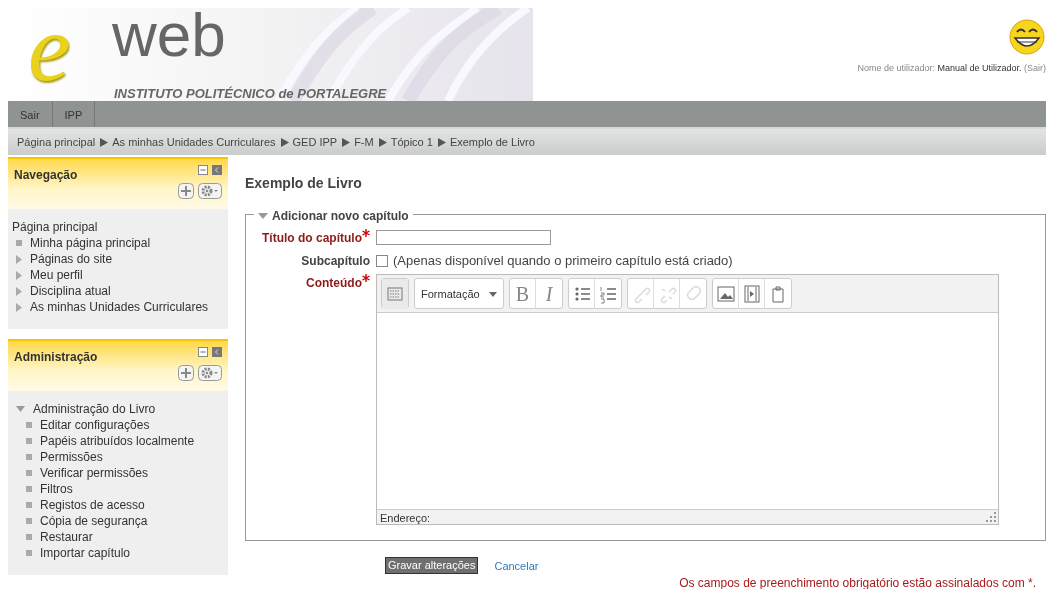 This screenshot has height=589, width=1054. What do you see at coordinates (71, 457) in the screenshot?
I see `nav-link: Permissões` at bounding box center [71, 457].